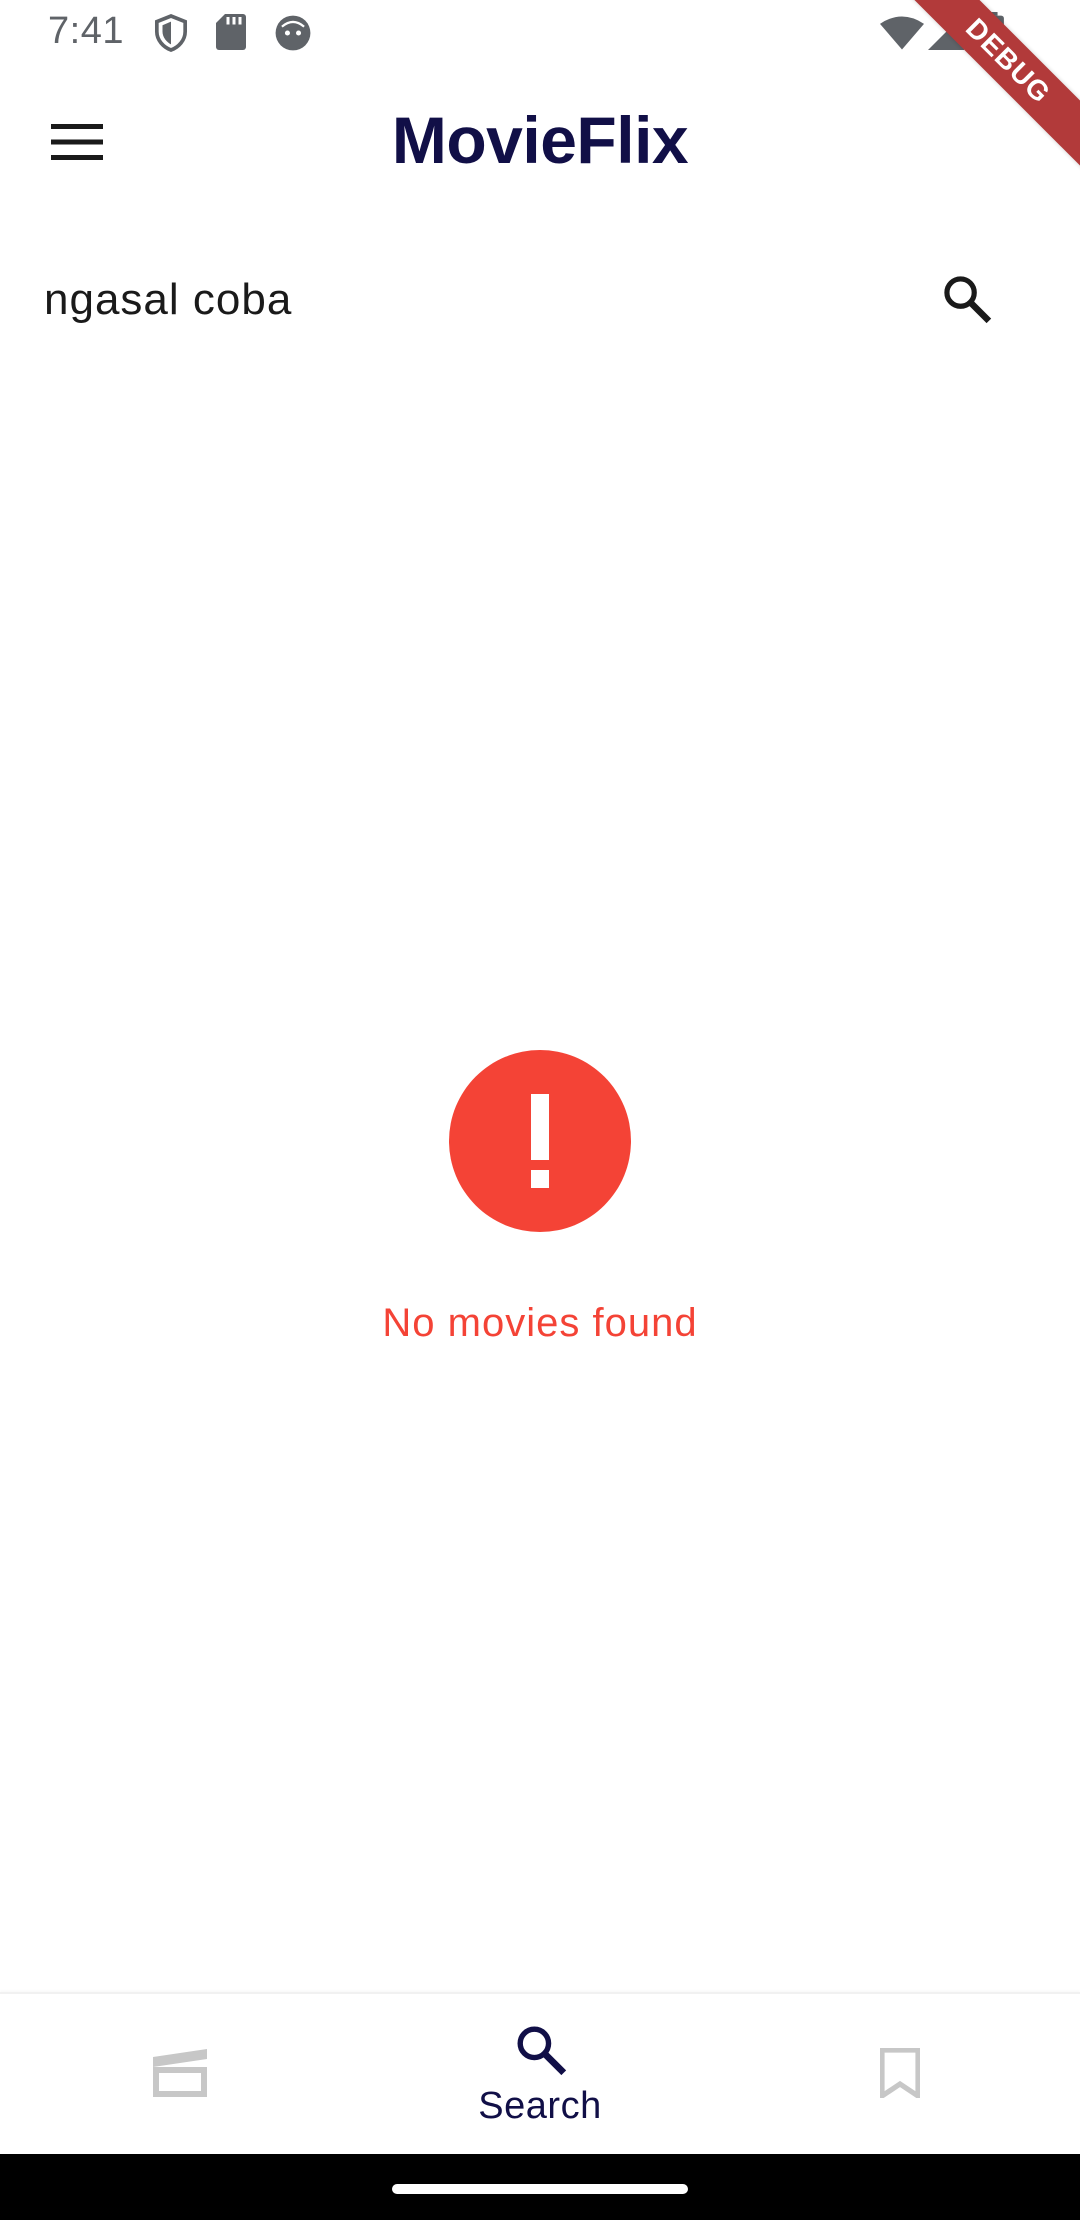 This screenshot has width=1080, height=2220. I want to click on bottom-navigation: Search, so click(540, 2074).